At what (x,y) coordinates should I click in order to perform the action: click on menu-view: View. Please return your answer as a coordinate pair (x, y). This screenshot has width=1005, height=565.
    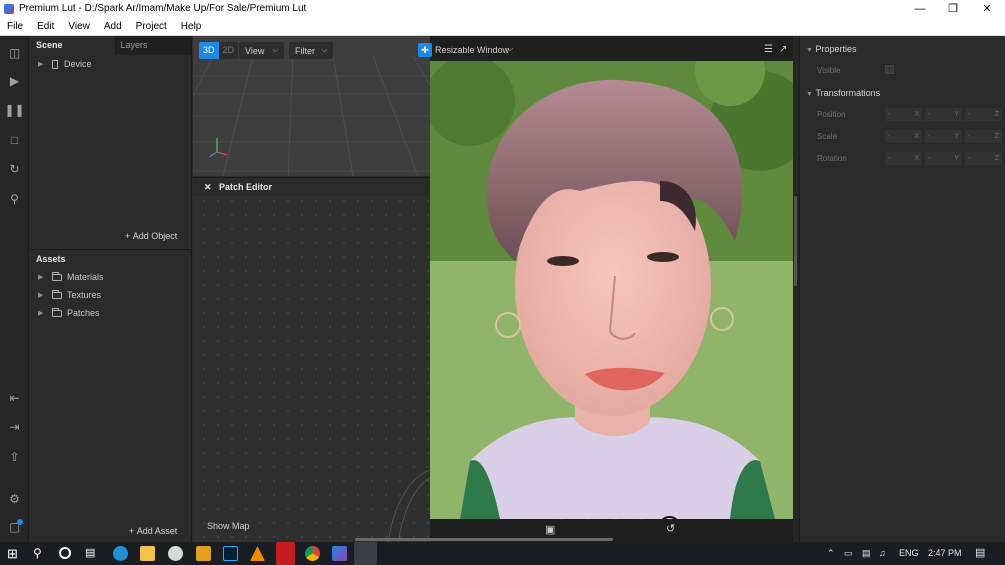
    Looking at the image, I should click on (79, 26).